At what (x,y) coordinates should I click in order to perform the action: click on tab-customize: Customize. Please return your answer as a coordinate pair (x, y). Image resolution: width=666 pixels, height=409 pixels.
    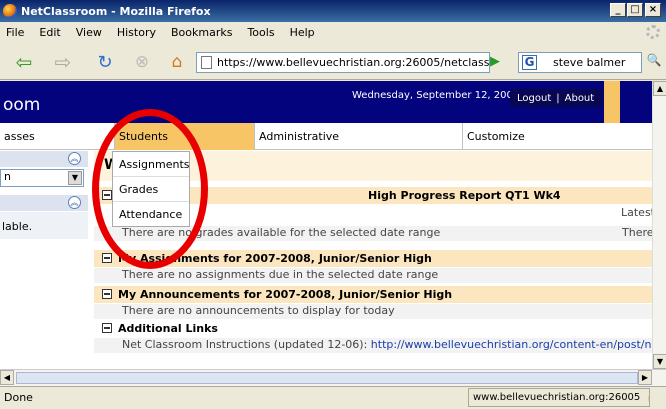
    Looking at the image, I should click on (557, 136).